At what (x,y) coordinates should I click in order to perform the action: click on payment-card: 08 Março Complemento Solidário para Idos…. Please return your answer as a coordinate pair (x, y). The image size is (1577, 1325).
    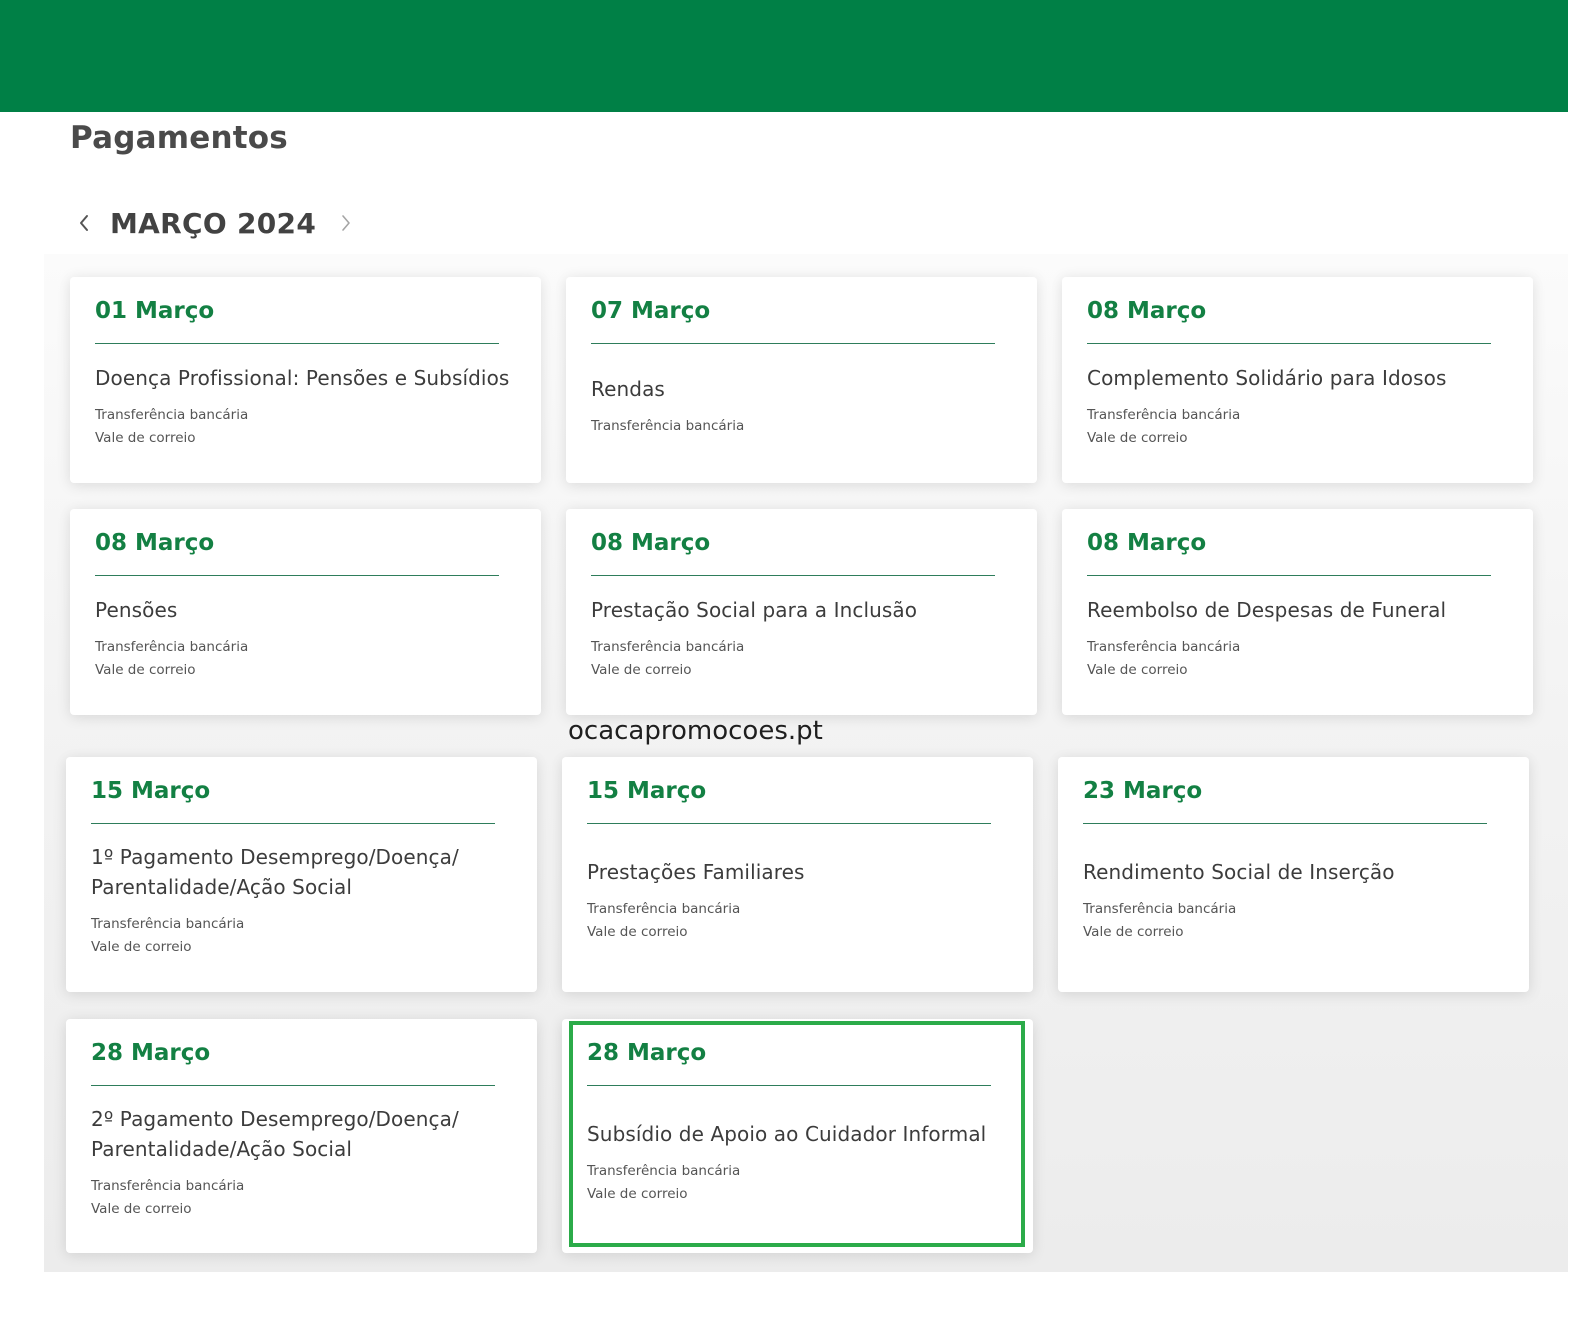
    Looking at the image, I should click on (1297, 380).